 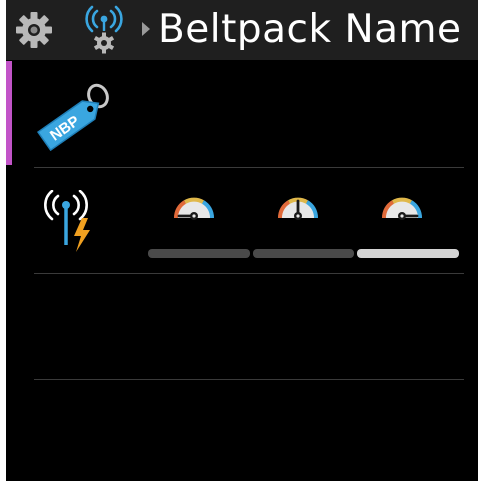 What do you see at coordinates (34, 30) in the screenshot?
I see `gear-icon` at bounding box center [34, 30].